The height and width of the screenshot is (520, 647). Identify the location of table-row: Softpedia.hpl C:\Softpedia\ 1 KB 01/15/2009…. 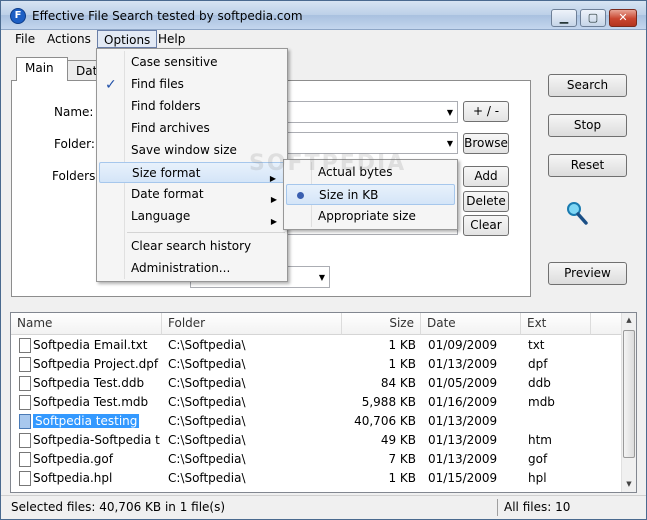
(317, 478).